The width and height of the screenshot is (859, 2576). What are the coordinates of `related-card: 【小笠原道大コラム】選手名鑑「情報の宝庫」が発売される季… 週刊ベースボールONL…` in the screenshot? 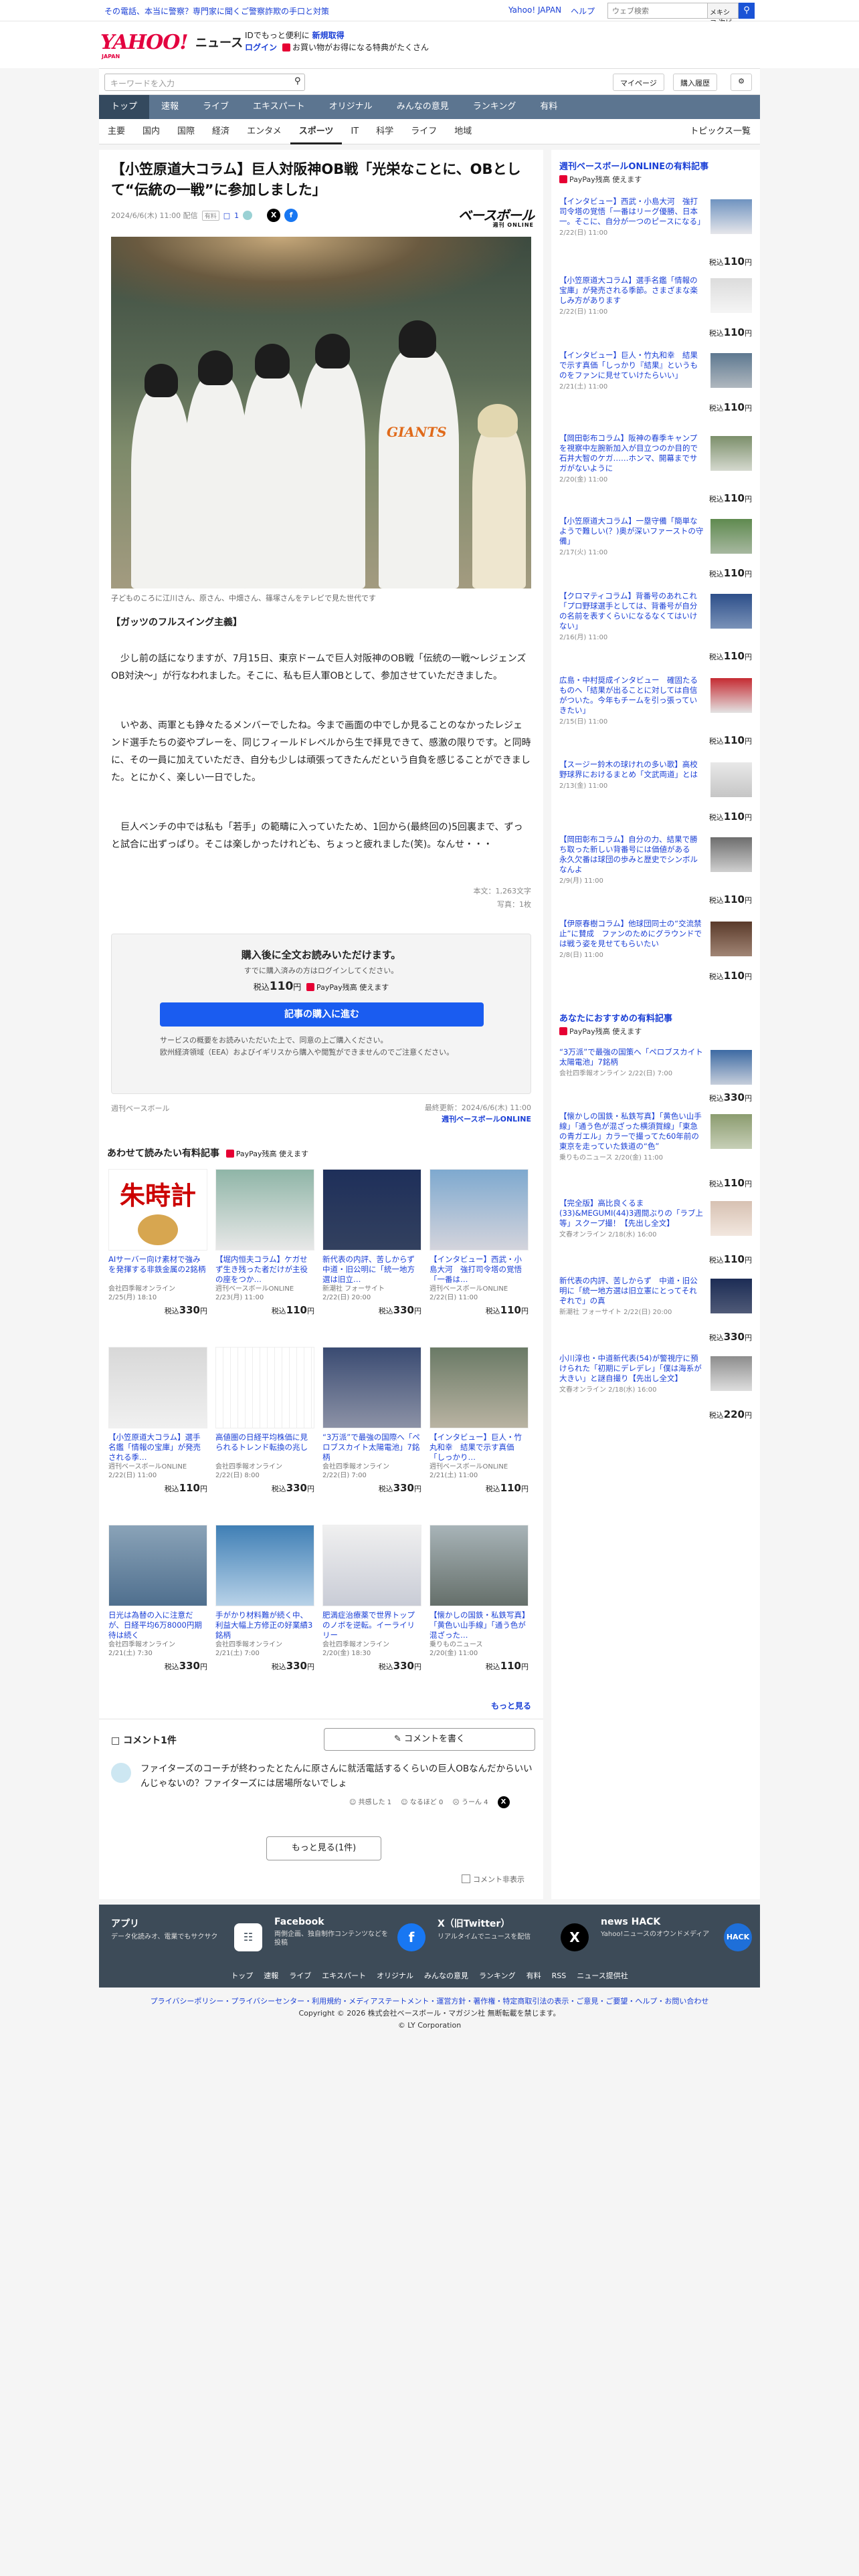 It's located at (157, 1420).